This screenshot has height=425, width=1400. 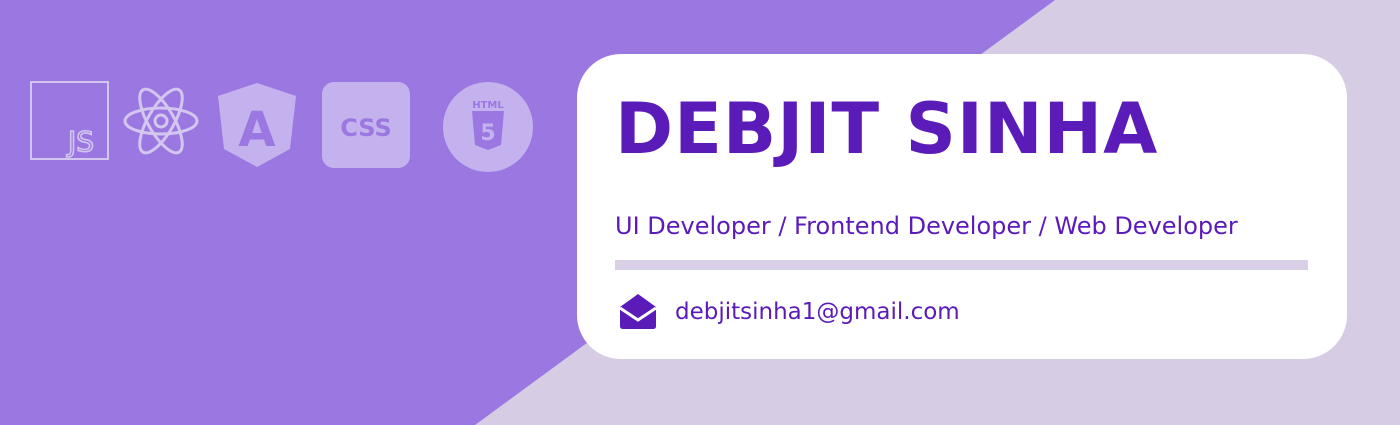 What do you see at coordinates (69, 120) in the screenshot?
I see `javascript-icon: JS` at bounding box center [69, 120].